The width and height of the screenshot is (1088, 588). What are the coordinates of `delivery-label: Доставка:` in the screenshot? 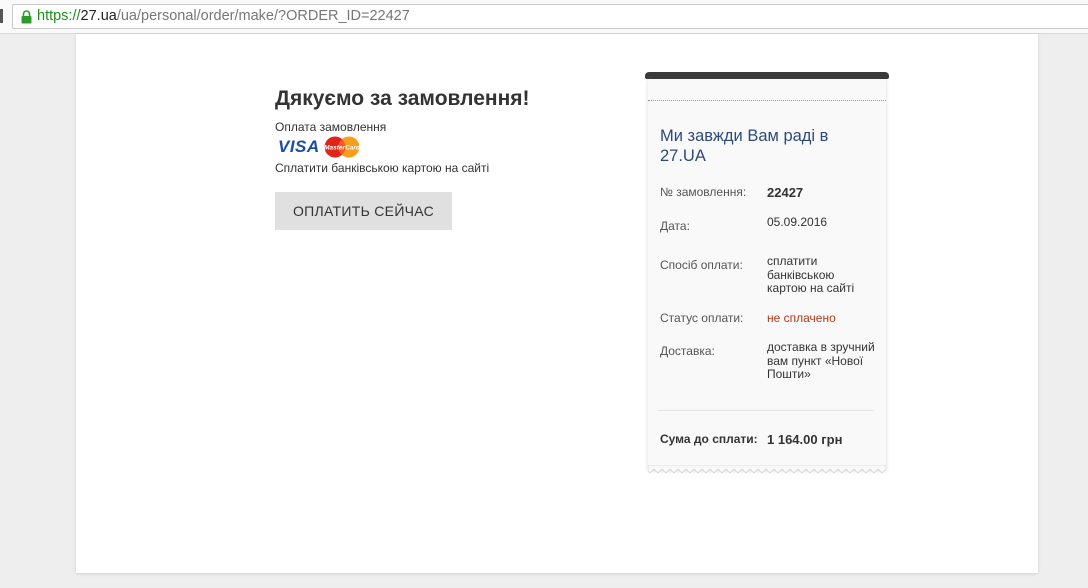 It's located at (687, 351).